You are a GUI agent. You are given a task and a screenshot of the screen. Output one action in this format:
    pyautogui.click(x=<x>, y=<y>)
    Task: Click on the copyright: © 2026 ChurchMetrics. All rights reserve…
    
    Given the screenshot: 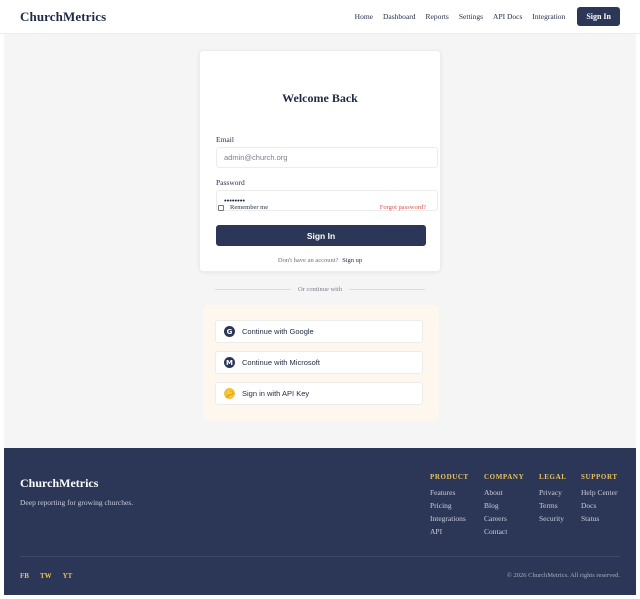 What is the action you would take?
    pyautogui.click(x=563, y=575)
    